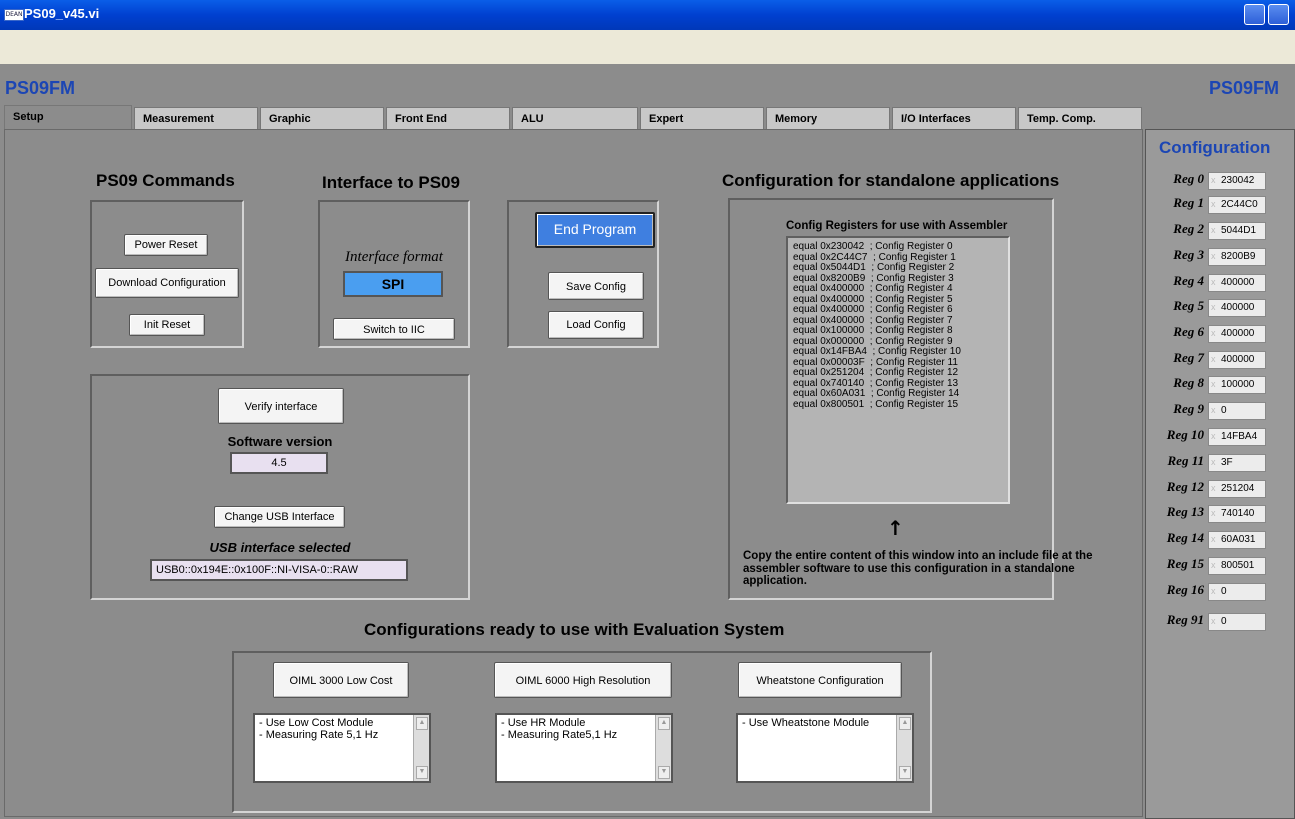 The height and width of the screenshot is (819, 1295). I want to click on registers-title: Config Registers for use with Assembler, so click(897, 226).